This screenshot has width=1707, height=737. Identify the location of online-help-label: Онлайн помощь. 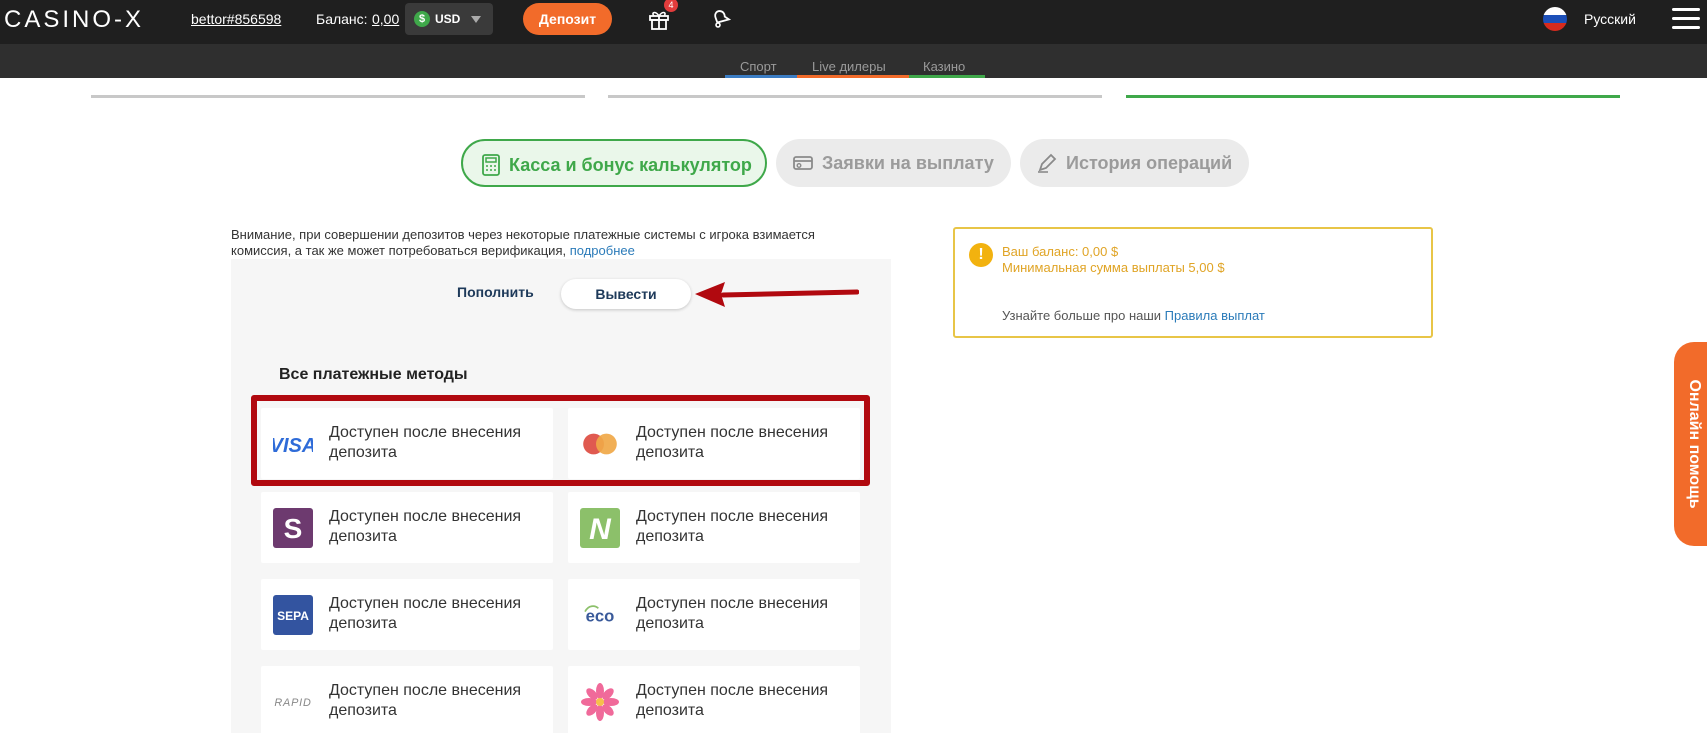
(1694, 444).